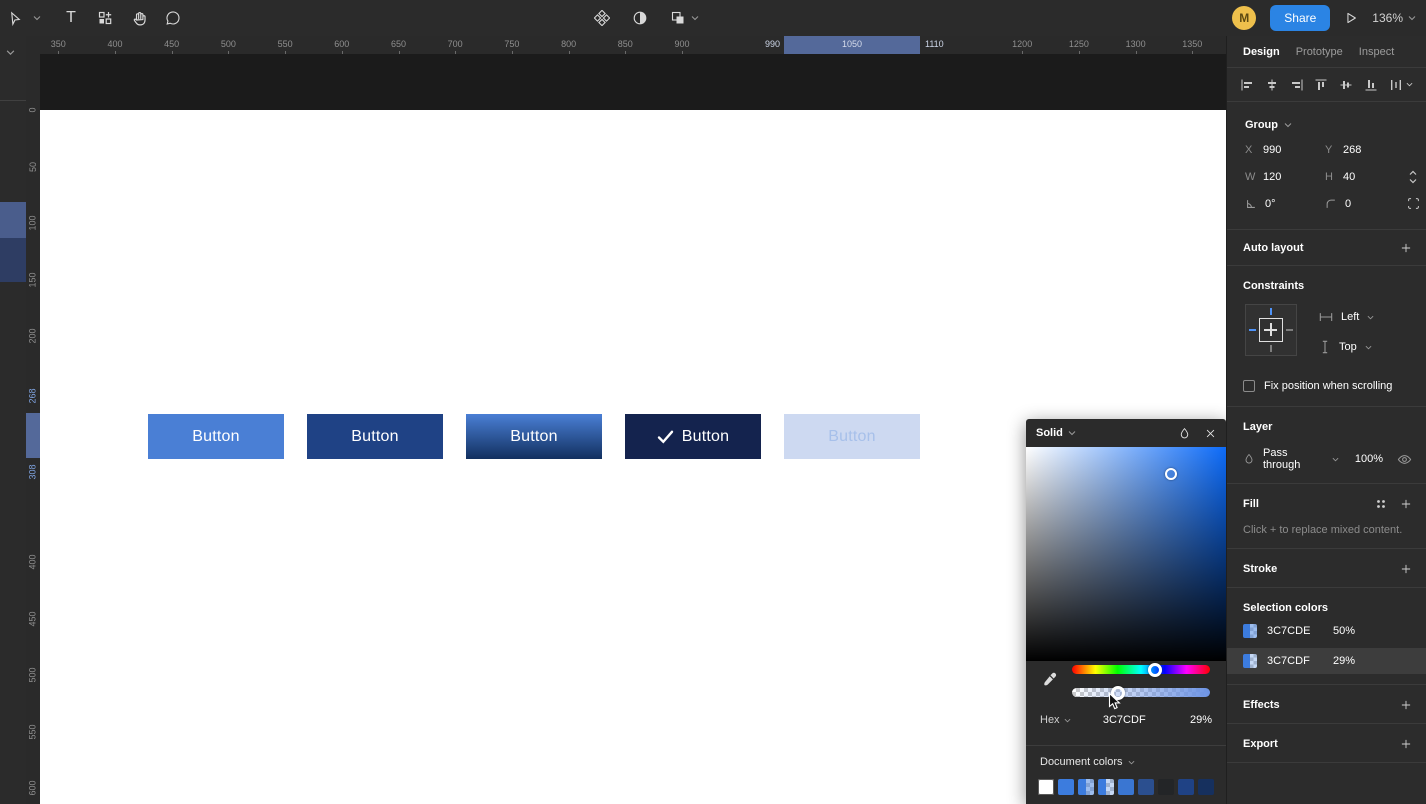 Image resolution: width=1426 pixels, height=804 pixels. What do you see at coordinates (1327, 386) in the screenshot?
I see `fix-position-option: Fix position when scrolling` at bounding box center [1327, 386].